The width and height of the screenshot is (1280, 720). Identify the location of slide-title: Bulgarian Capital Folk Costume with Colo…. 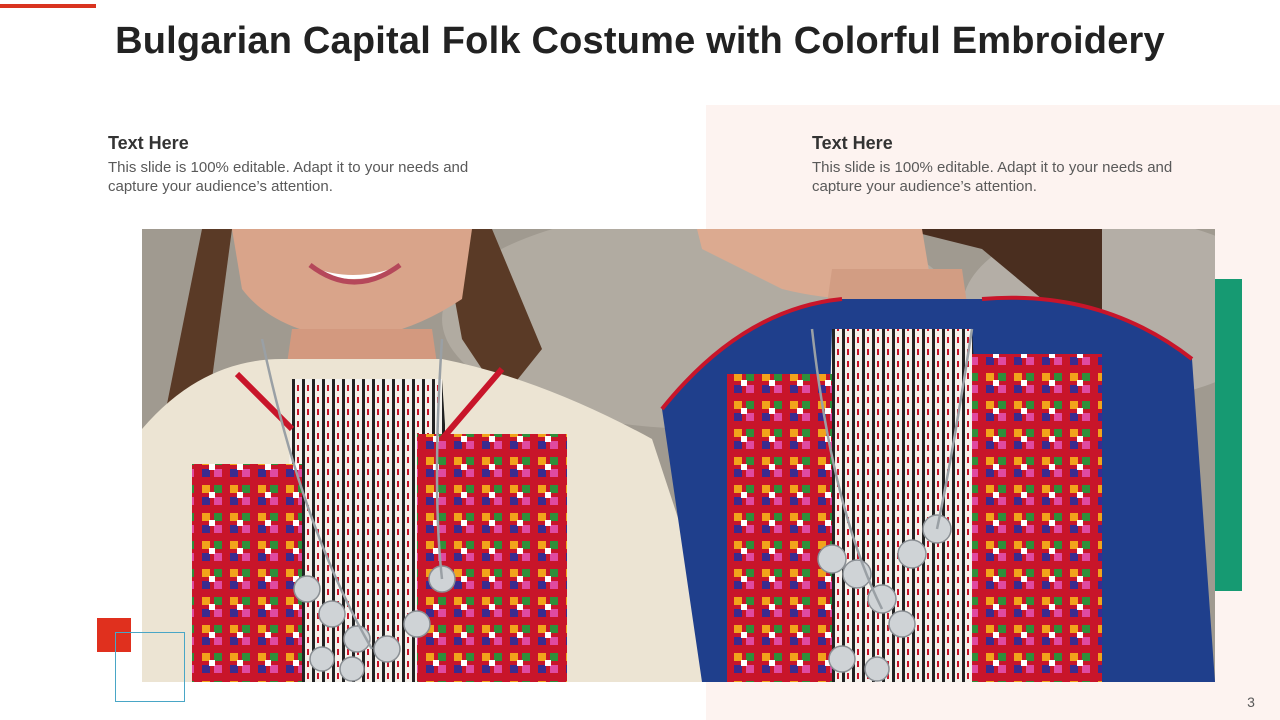
(640, 41).